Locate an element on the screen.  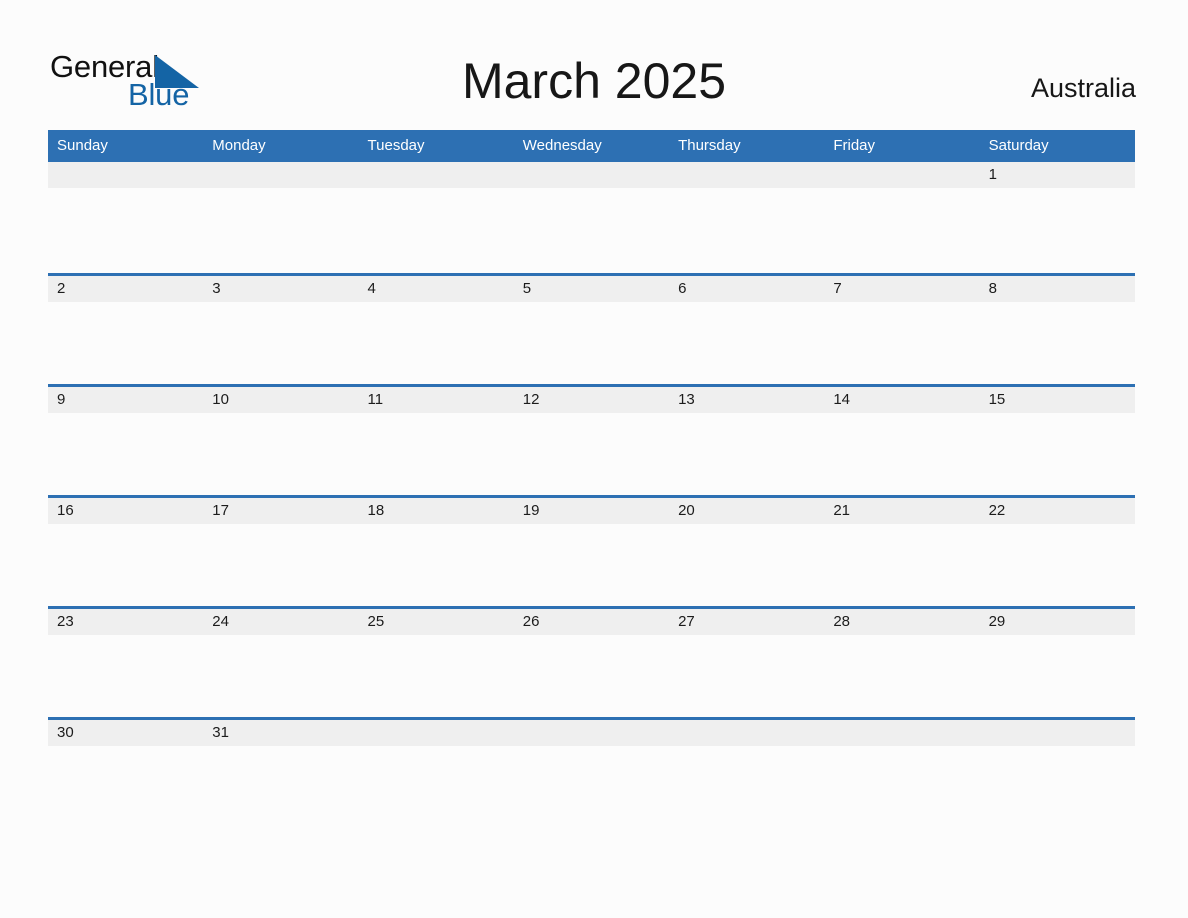
date-number: 23 is located at coordinates (65, 621).